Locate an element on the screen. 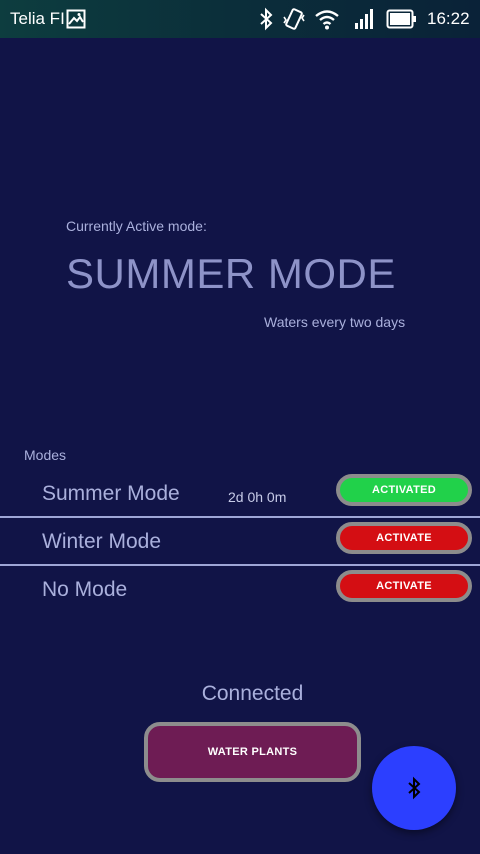 This screenshot has width=480, height=854. signal-icon is located at coordinates (365, 21).